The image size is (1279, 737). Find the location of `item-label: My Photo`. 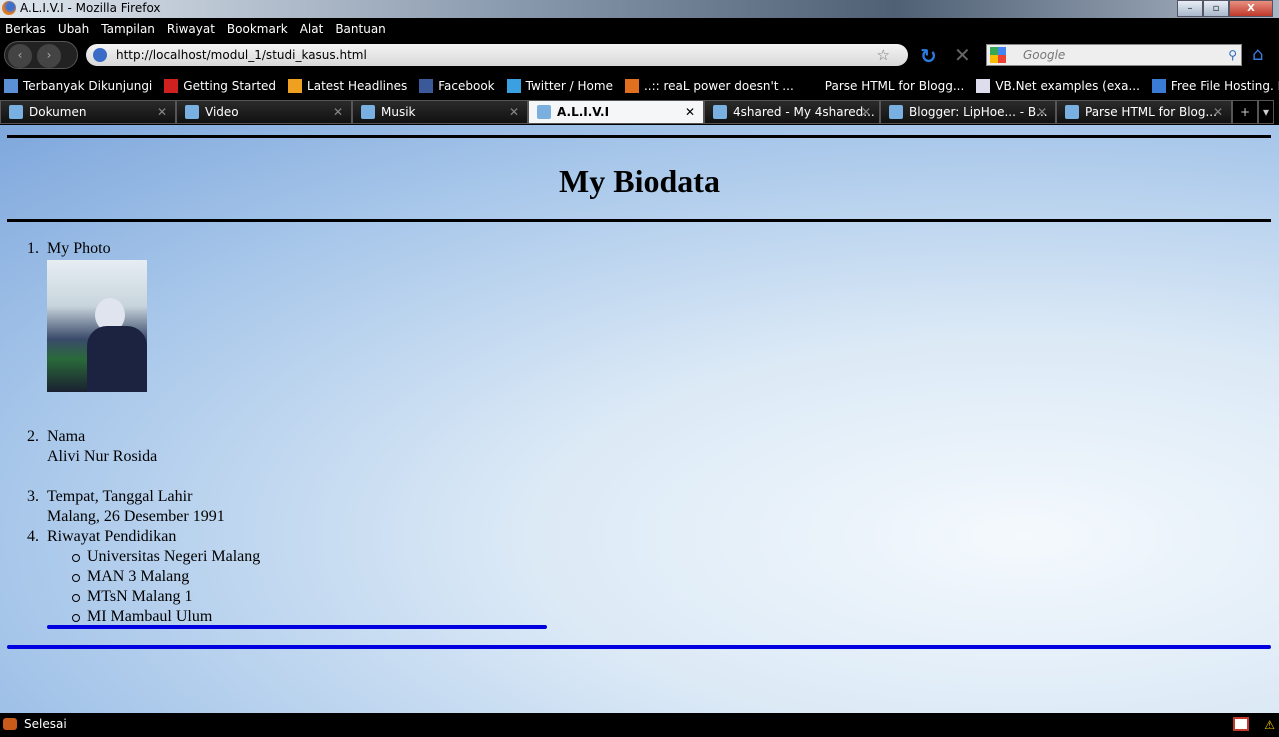

item-label: My Photo is located at coordinates (79, 248).